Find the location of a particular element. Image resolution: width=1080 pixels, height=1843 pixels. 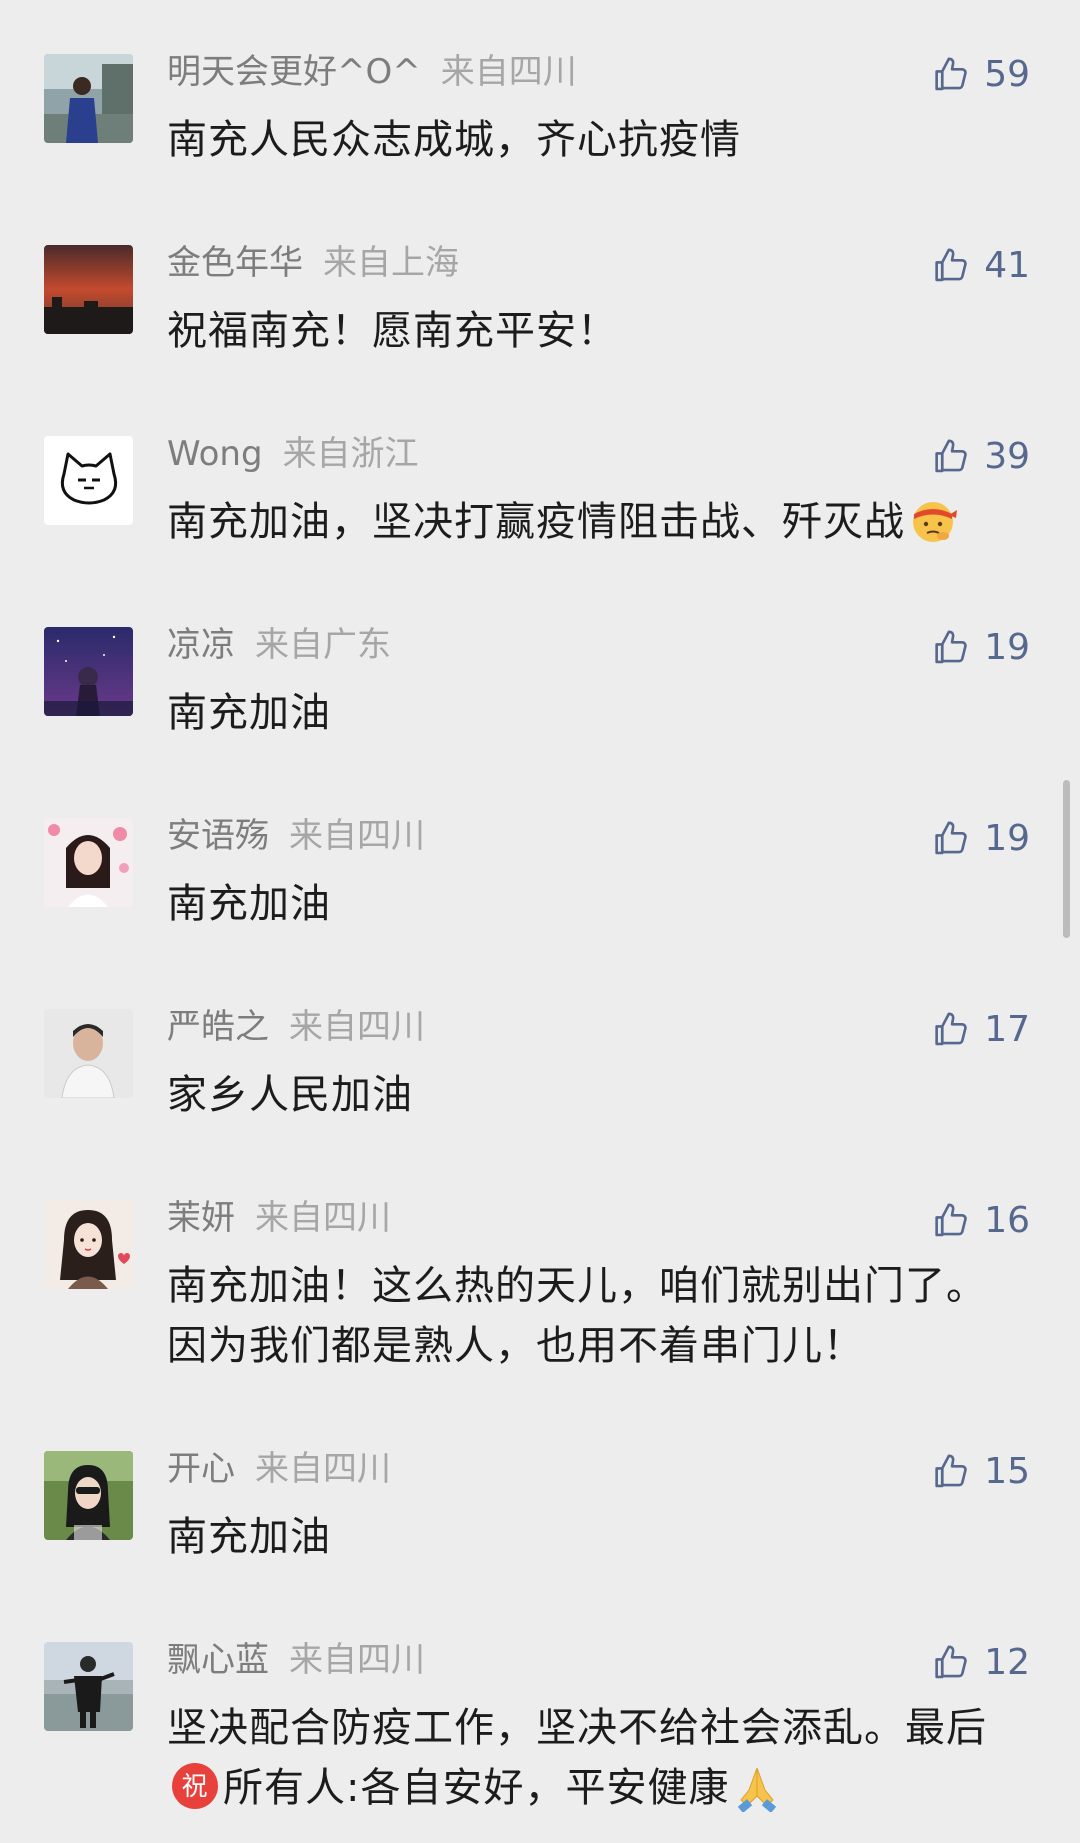

like-button: 41 is located at coordinates (980, 265).